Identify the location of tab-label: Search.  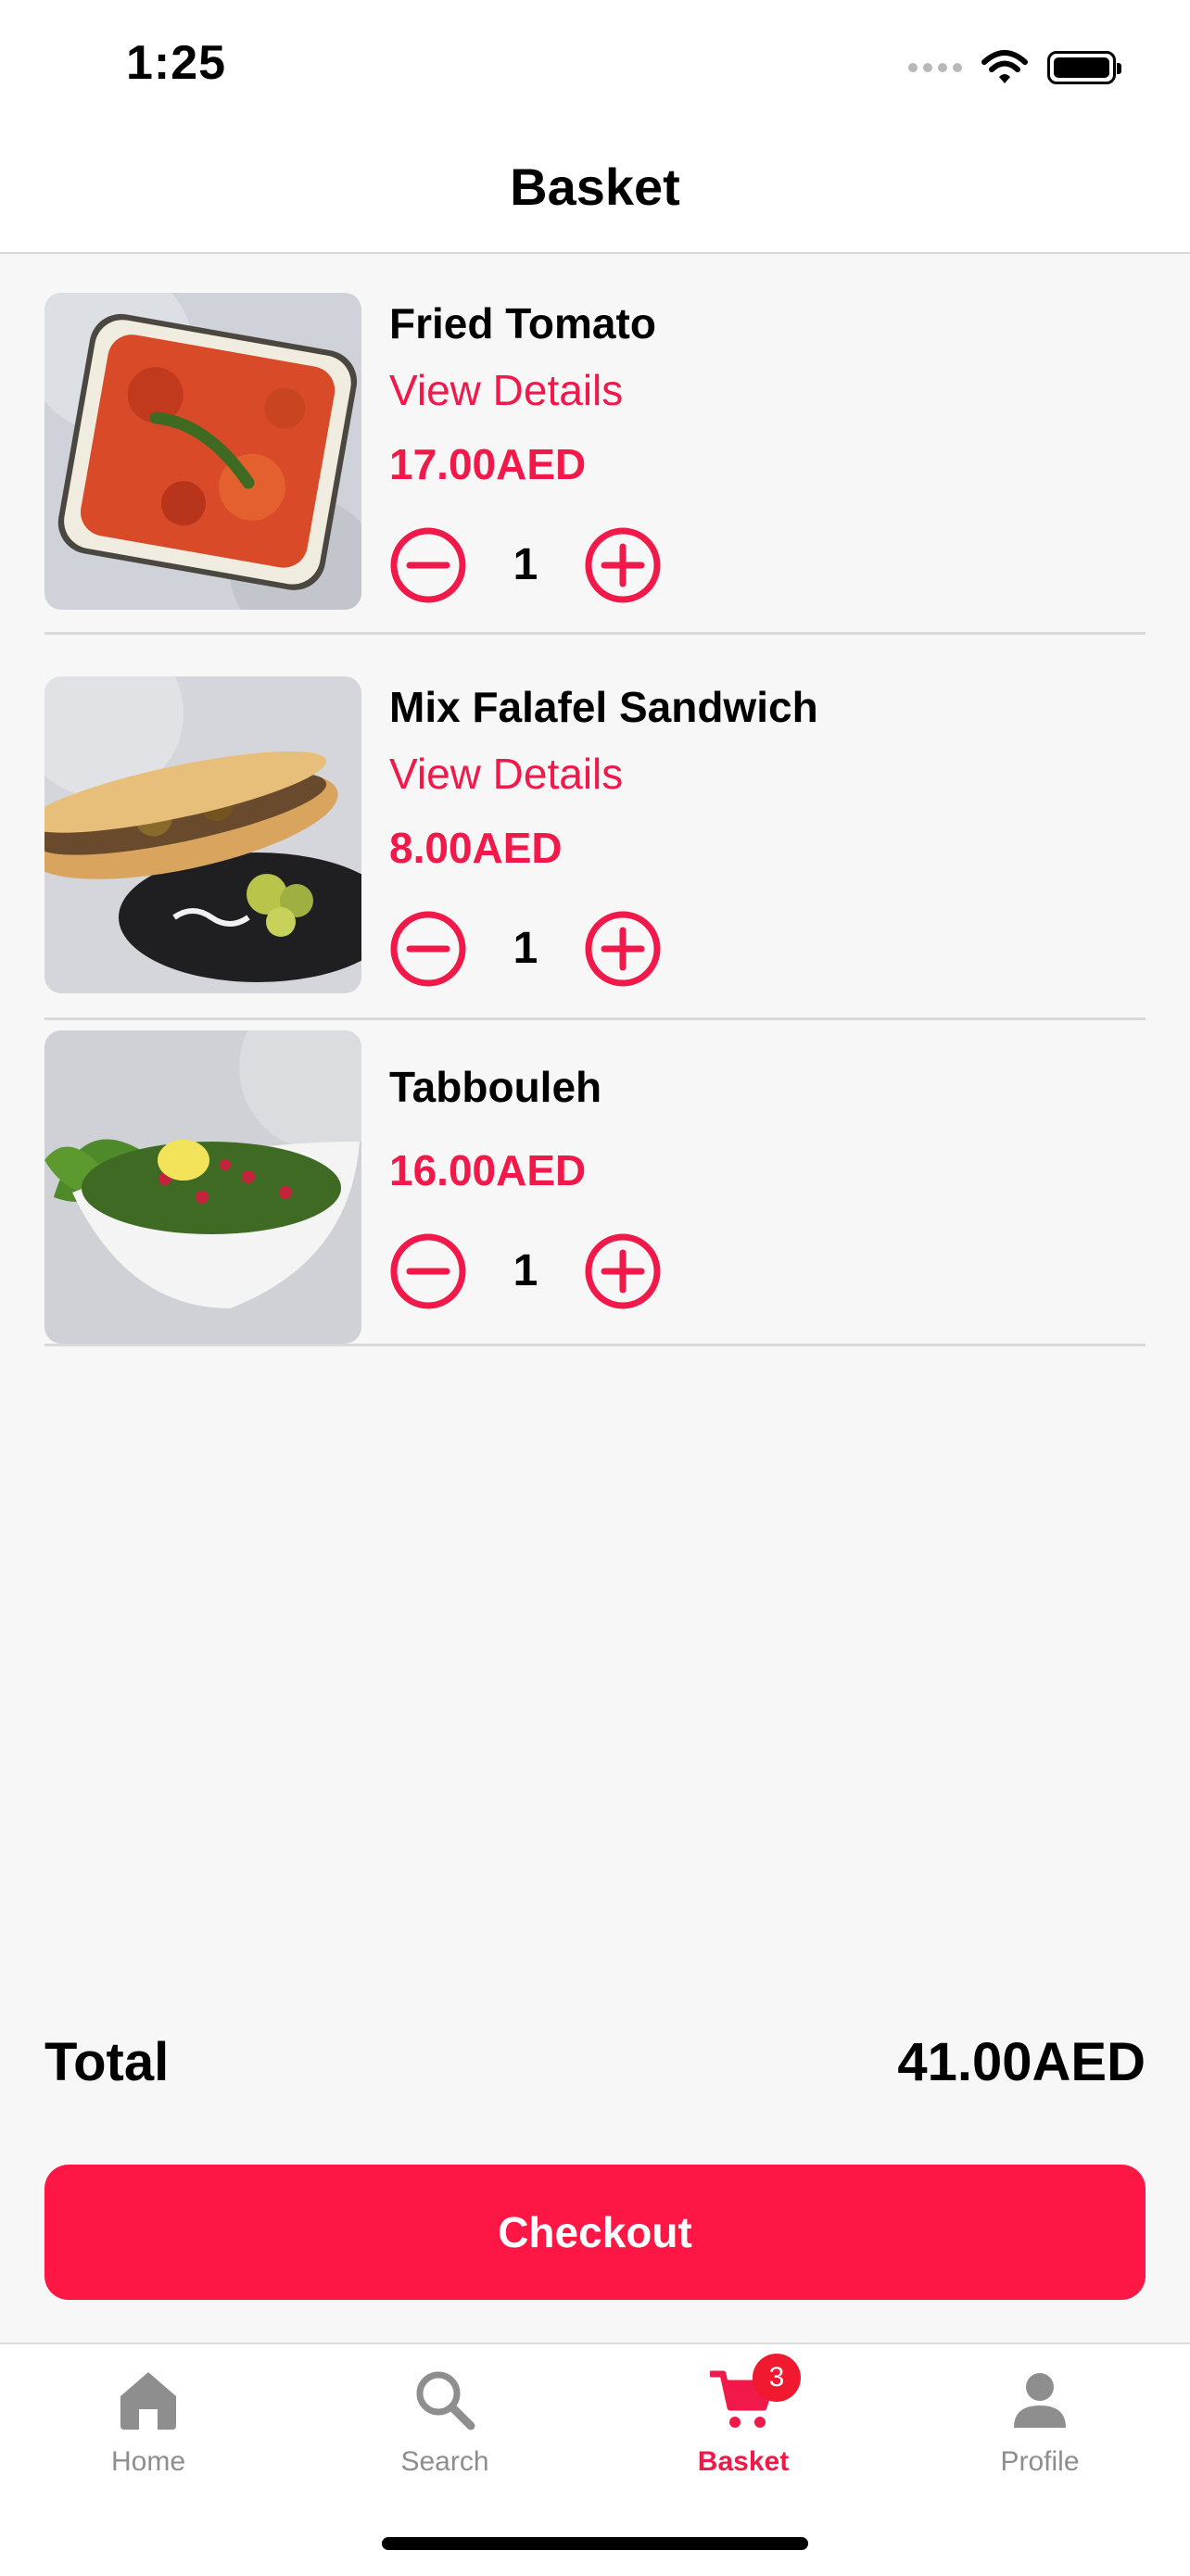
(444, 2461).